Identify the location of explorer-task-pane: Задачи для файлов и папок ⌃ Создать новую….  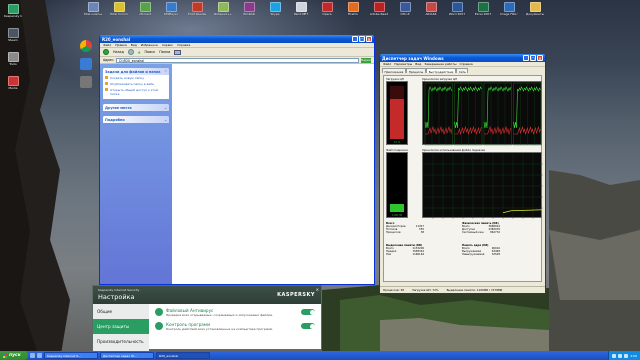
(136, 174).